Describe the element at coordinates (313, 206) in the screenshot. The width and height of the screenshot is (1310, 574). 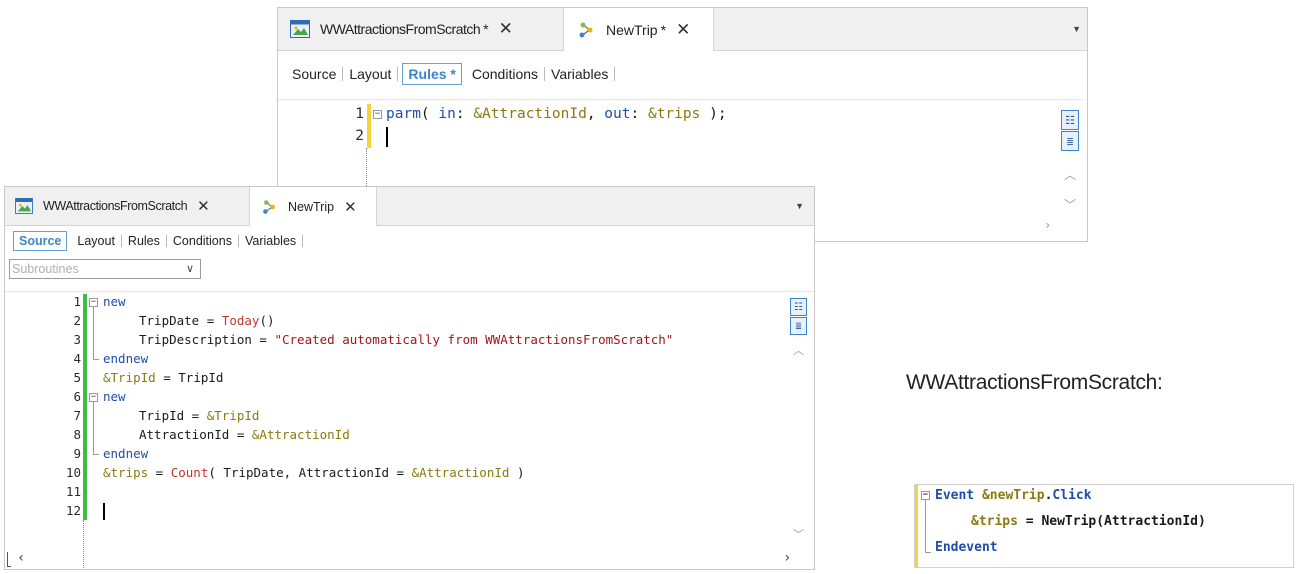
I see `tab-newtrip: NewTrip ✕` at that location.